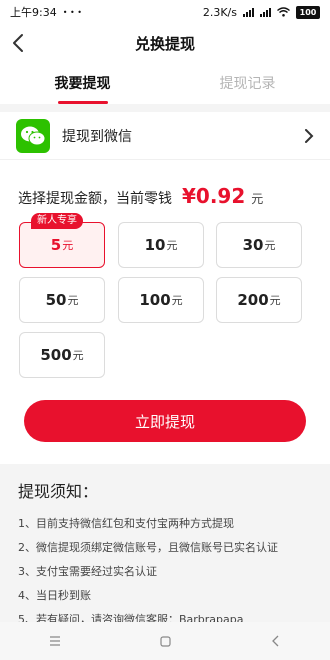 Image resolution: width=330 pixels, height=660 pixels. What do you see at coordinates (82, 83) in the screenshot?
I see `tab-withdraw: 我要提现` at bounding box center [82, 83].